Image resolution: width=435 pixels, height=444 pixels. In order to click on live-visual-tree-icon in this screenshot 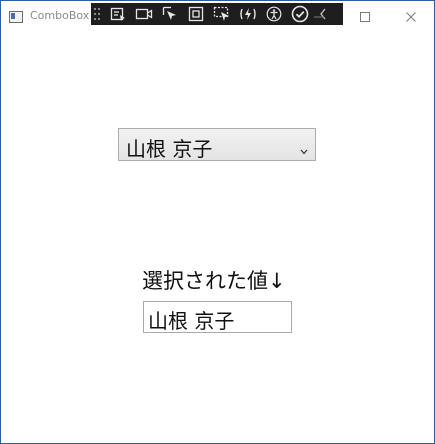, I will do `click(118, 14)`.